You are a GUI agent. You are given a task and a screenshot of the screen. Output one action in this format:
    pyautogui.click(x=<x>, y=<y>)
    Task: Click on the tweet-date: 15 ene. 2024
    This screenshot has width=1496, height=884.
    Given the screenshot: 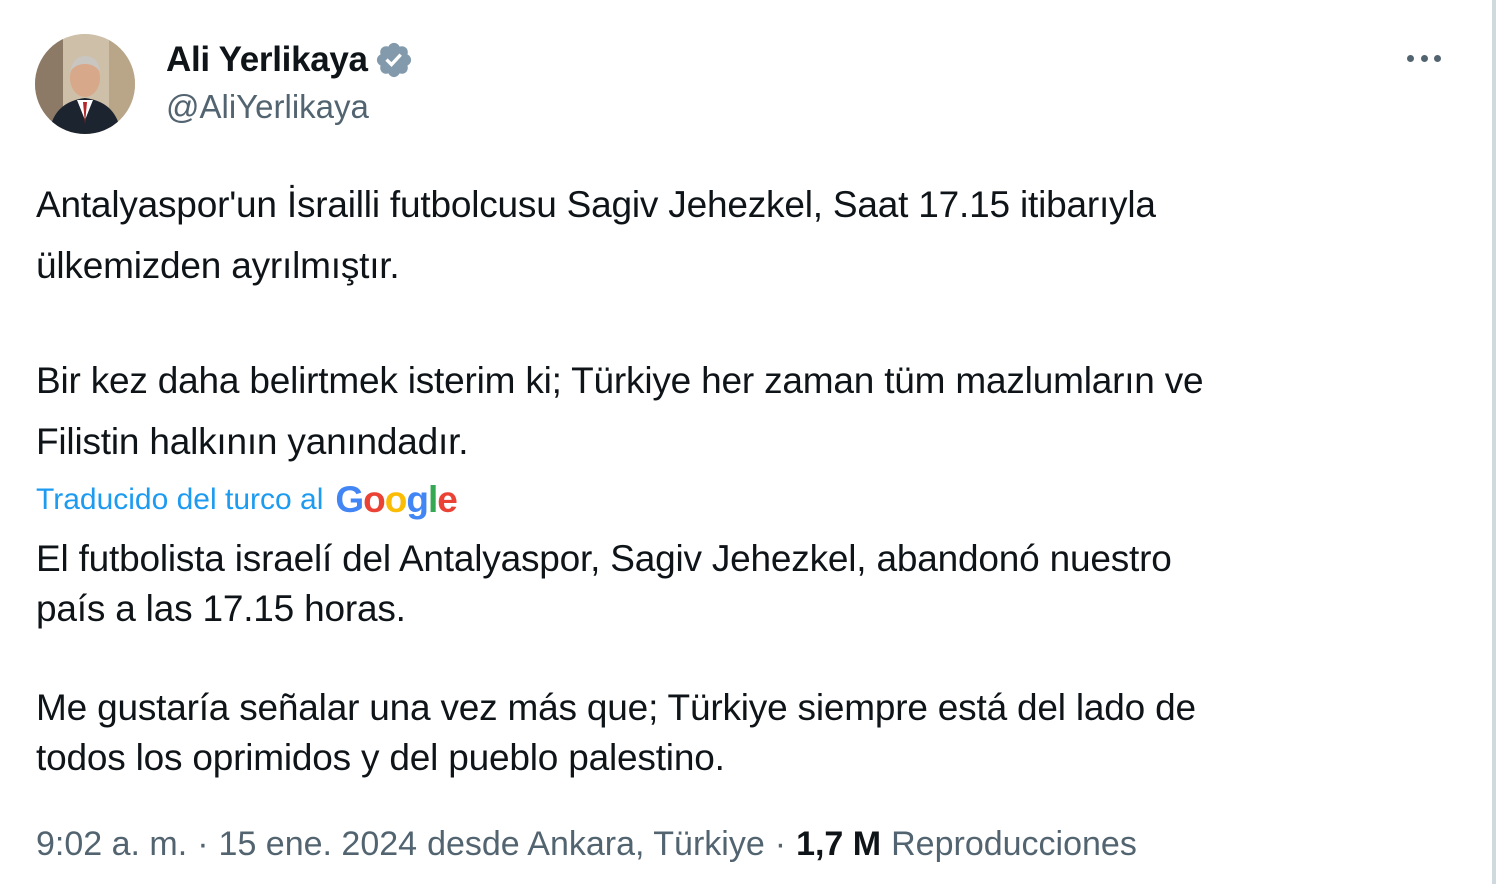 What is the action you would take?
    pyautogui.click(x=318, y=844)
    